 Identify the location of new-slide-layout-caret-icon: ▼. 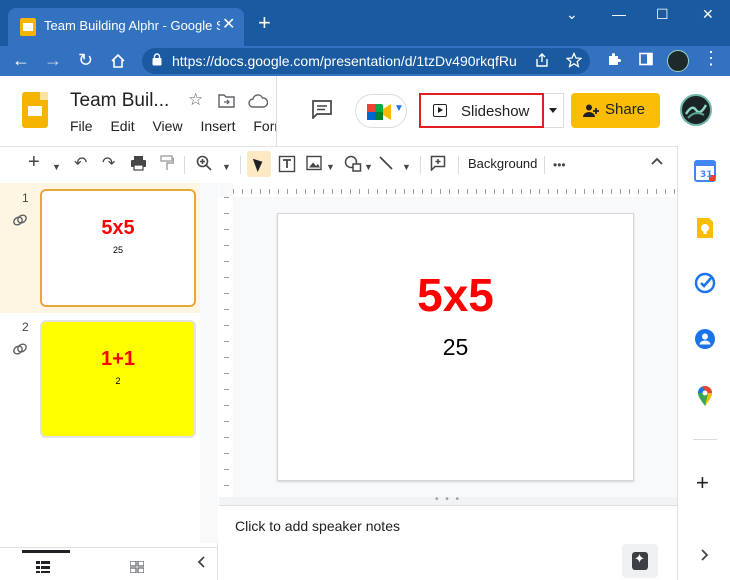
(56, 167).